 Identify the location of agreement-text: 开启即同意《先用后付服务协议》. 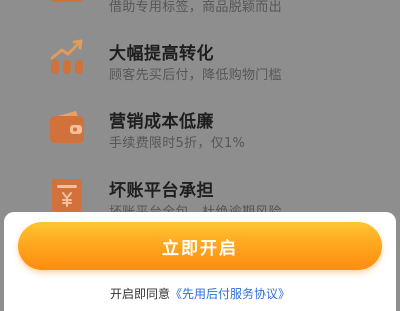
(200, 293).